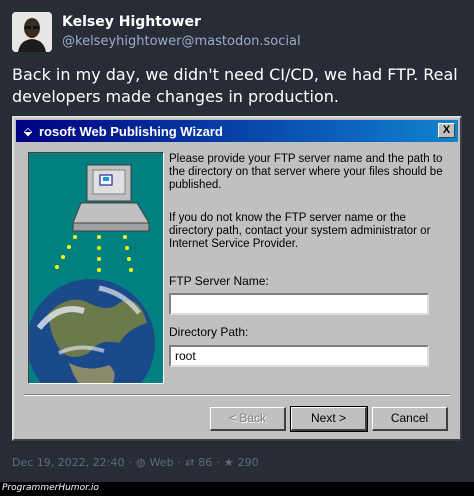 Image resolution: width=474 pixels, height=496 pixels. What do you see at coordinates (189, 462) in the screenshot?
I see `retweet-icon: ⇄` at bounding box center [189, 462].